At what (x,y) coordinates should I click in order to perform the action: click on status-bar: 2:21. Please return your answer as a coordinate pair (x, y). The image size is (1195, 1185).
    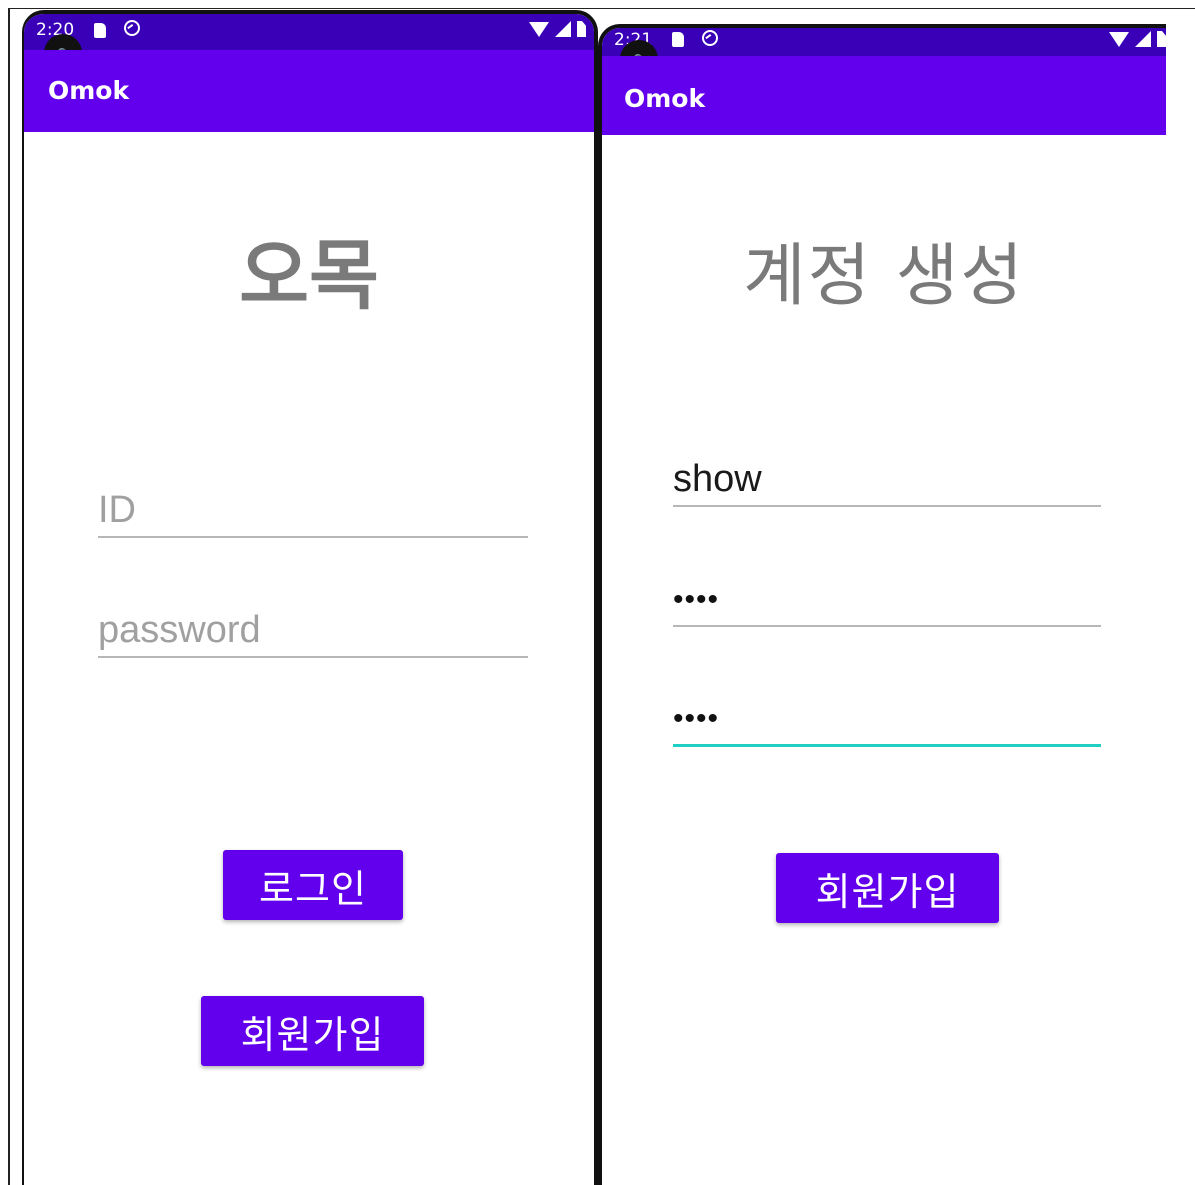
    Looking at the image, I should click on (884, 42).